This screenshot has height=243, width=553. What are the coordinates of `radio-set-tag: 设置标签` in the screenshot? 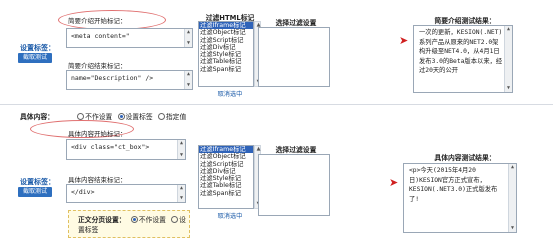 It's located at (134, 116).